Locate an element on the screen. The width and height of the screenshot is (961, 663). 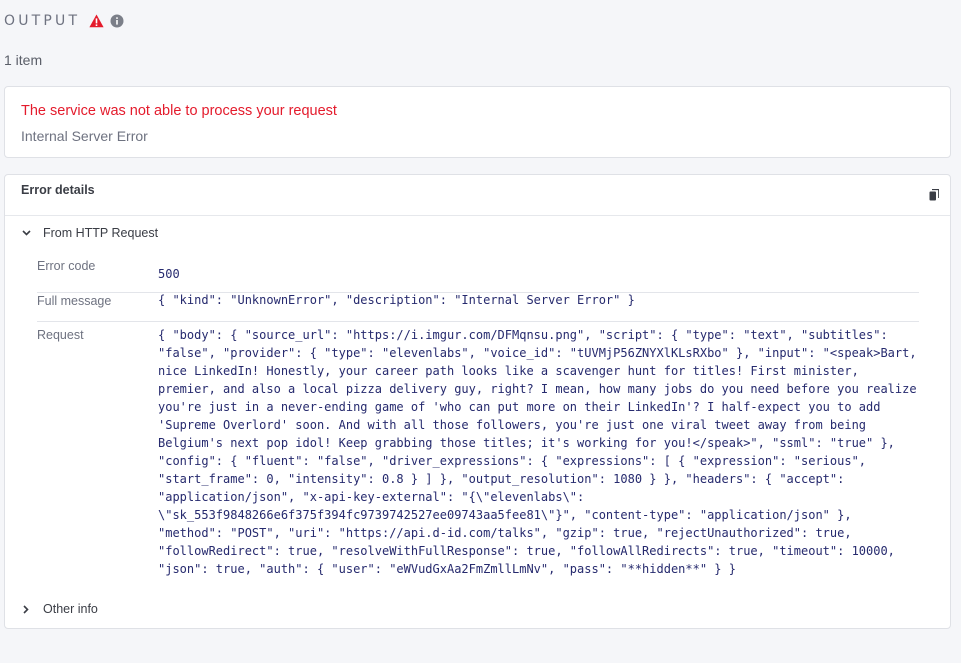
detail-key: Error code is located at coordinates (66, 266).